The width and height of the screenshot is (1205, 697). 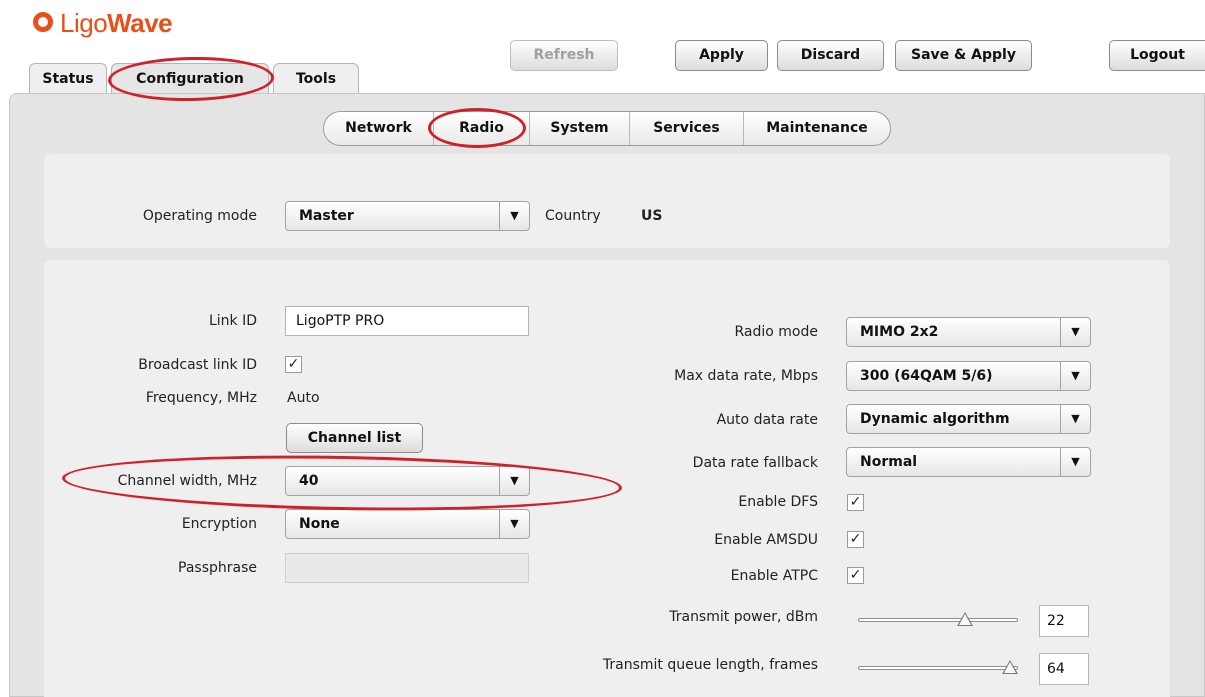 I want to click on general-panel, so click(x=607, y=201).